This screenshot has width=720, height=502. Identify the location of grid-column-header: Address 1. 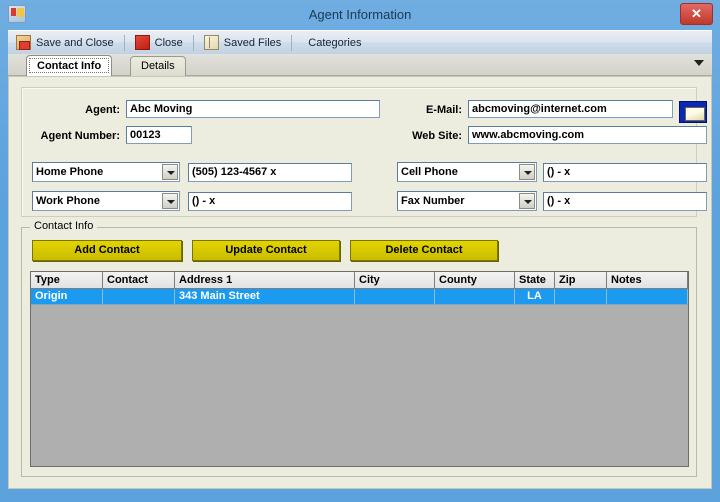
(265, 280).